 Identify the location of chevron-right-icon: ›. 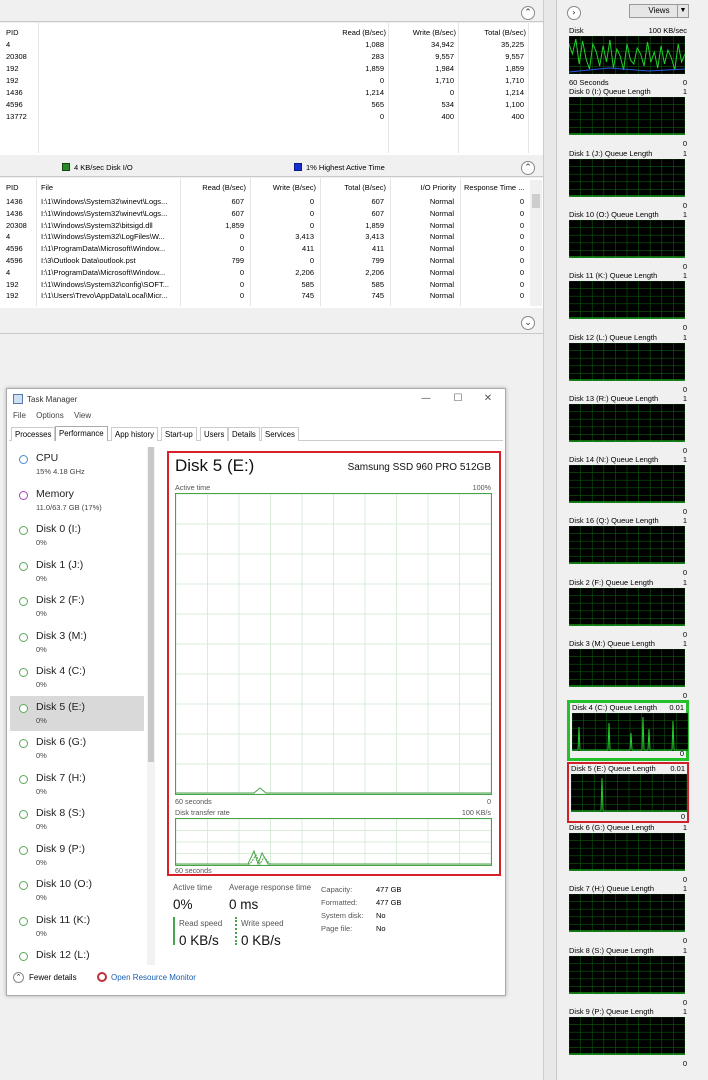
(574, 13).